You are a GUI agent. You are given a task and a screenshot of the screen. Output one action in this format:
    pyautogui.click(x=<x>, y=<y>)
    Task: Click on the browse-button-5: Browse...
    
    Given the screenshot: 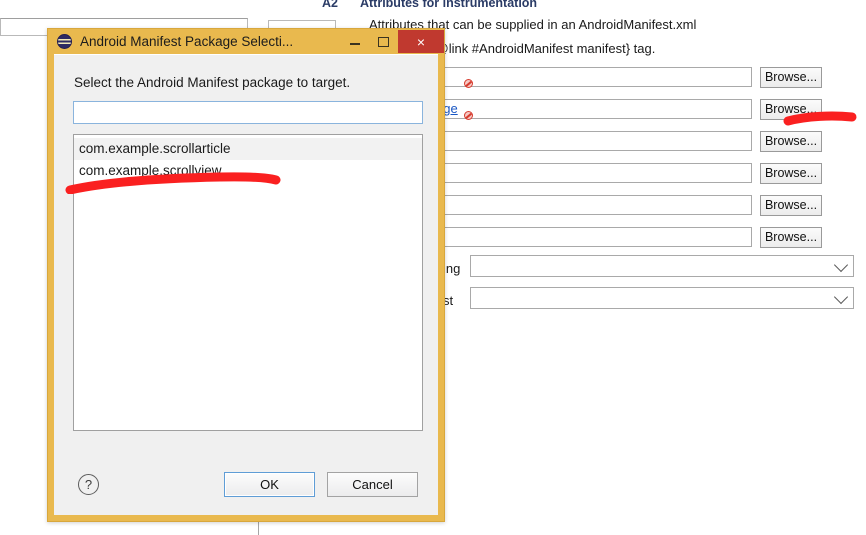 What is the action you would take?
    pyautogui.click(x=791, y=205)
    